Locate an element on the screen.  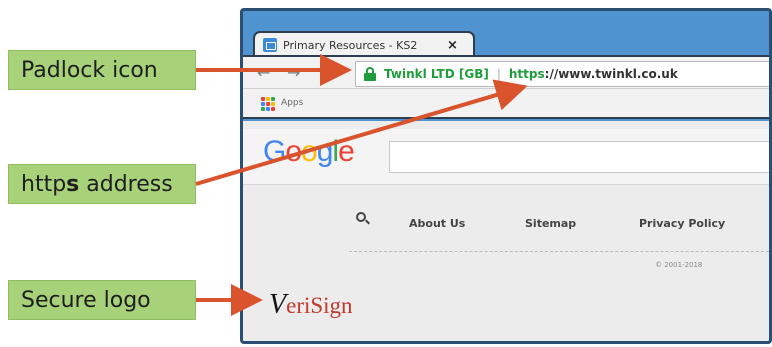
tab-bar: Primary Resources - KS2 × is located at coordinates (506, 34).